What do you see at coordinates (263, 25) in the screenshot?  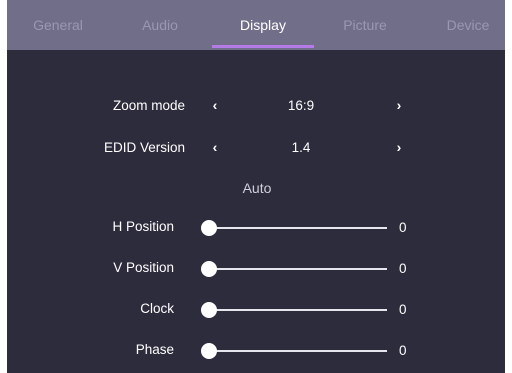 I see `tab-display: Display` at bounding box center [263, 25].